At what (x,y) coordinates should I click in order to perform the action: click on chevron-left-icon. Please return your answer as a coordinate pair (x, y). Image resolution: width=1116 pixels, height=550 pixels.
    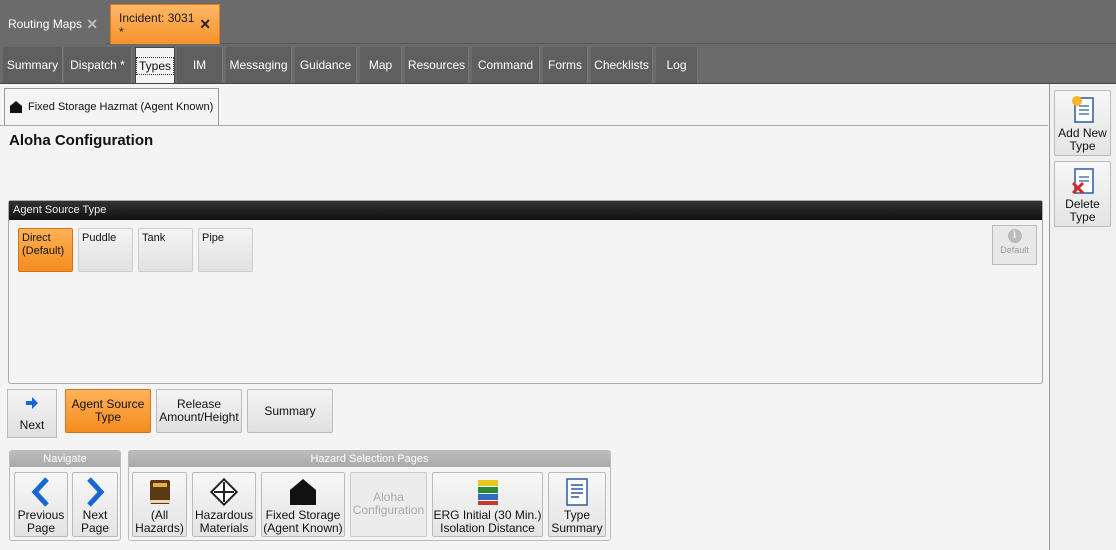
    Looking at the image, I should click on (40, 492).